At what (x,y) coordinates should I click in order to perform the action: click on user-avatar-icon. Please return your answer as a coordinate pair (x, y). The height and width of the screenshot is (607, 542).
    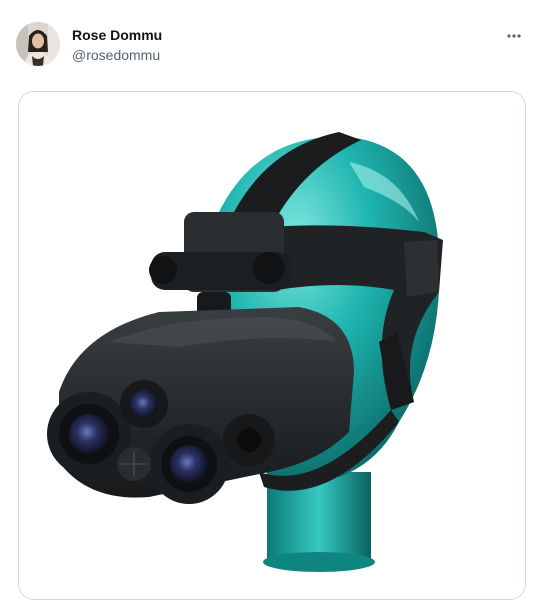
    Looking at the image, I should click on (38, 44).